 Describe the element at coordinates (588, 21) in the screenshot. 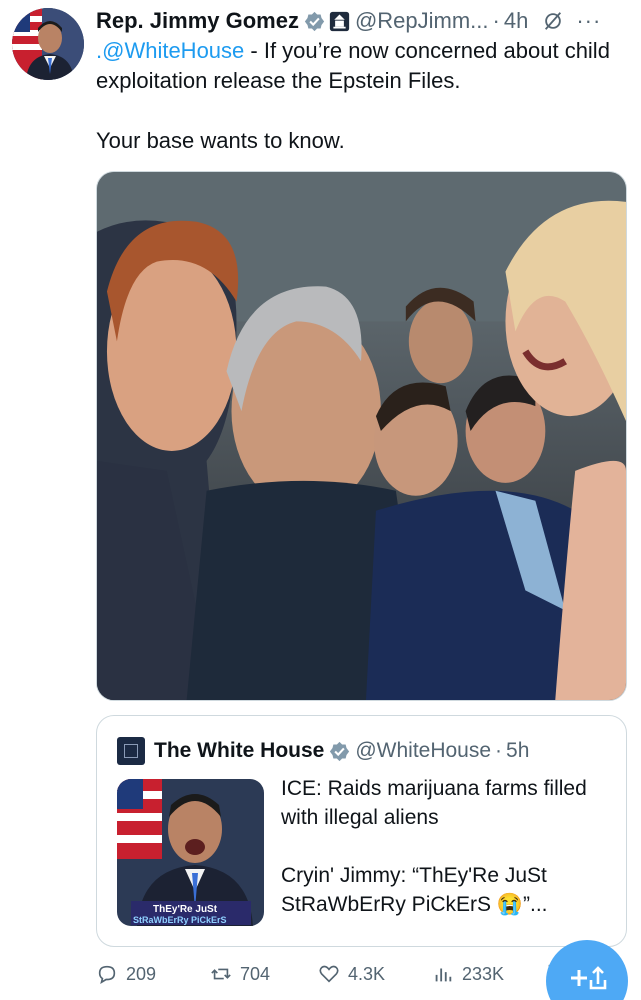

I see `more-icon: ···` at that location.